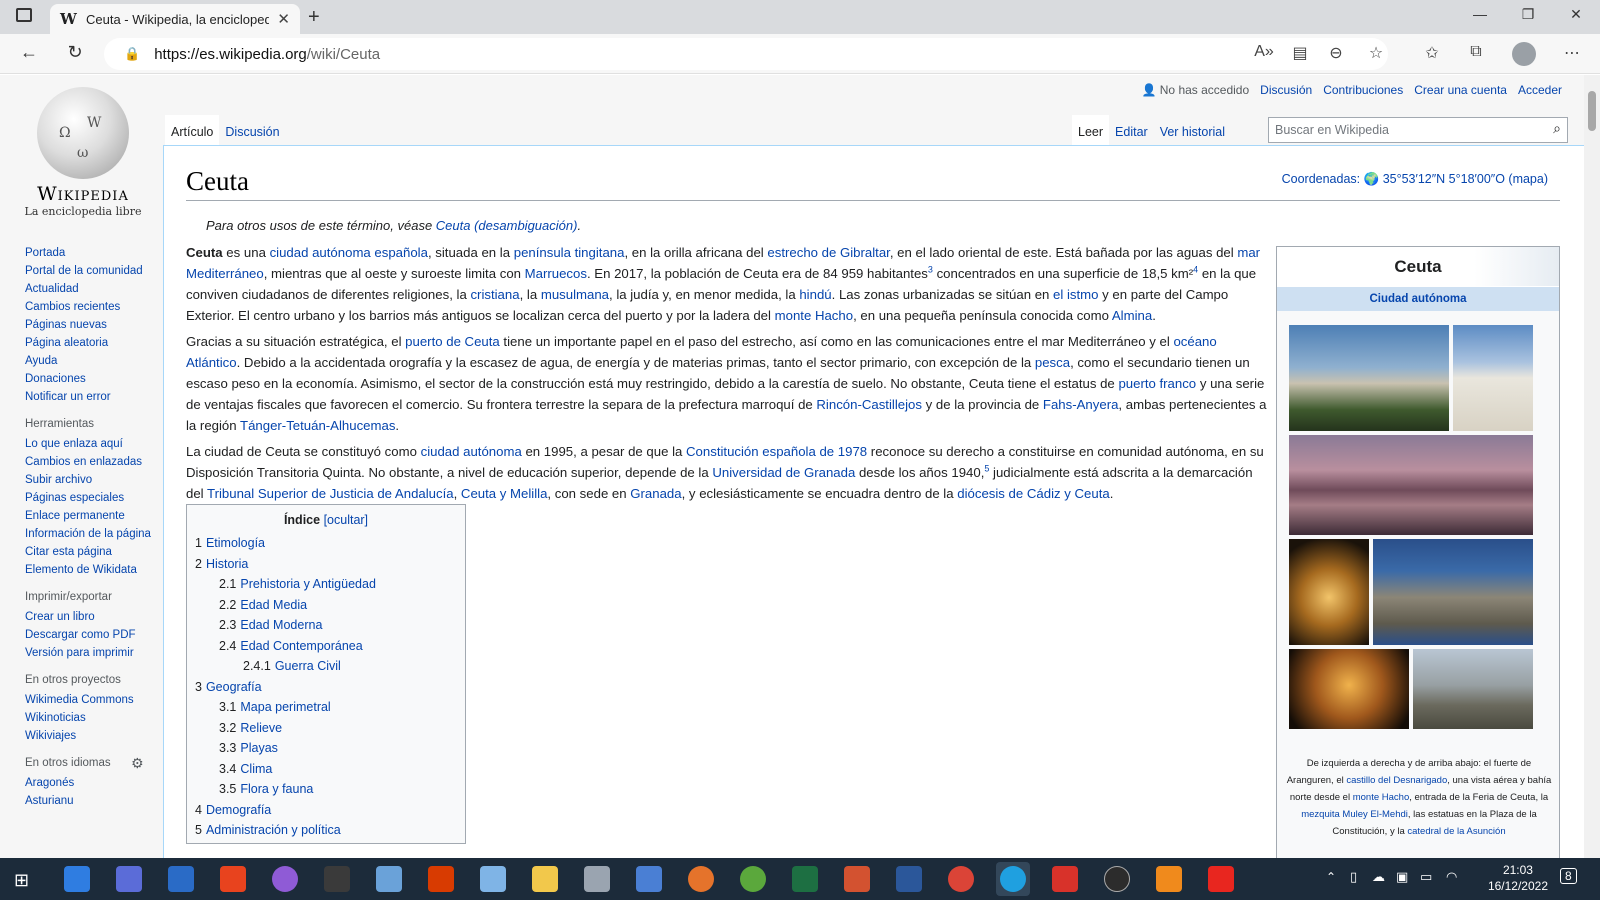 This screenshot has height=900, width=1600. Describe the element at coordinates (326, 789) in the screenshot. I see `toc-item: 3.5 Flora y fauna` at that location.